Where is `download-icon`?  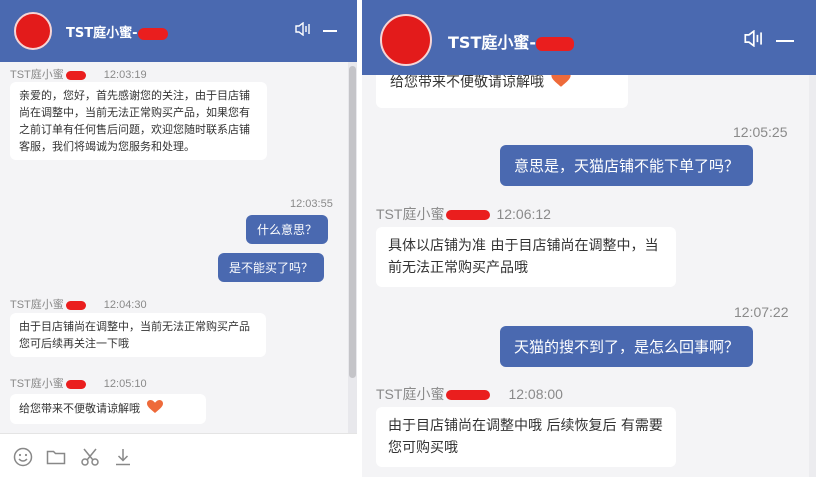
download-icon is located at coordinates (123, 457).